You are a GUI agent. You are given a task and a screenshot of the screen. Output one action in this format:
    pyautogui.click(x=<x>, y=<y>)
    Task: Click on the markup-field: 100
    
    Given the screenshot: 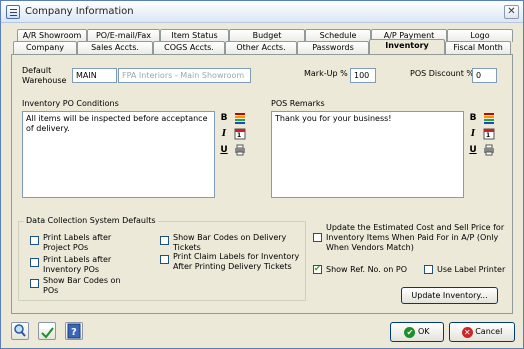 What is the action you would take?
    pyautogui.click(x=363, y=75)
    